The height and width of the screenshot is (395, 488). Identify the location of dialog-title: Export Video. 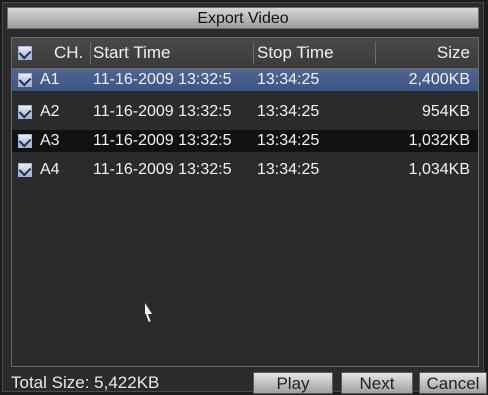
(243, 18).